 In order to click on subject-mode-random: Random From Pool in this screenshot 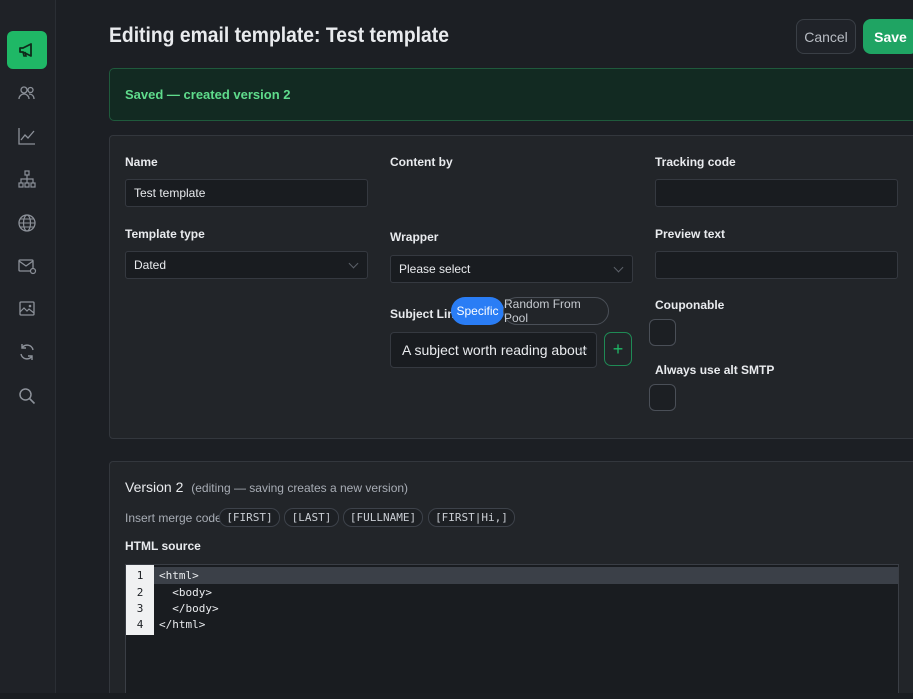, I will do `click(556, 311)`.